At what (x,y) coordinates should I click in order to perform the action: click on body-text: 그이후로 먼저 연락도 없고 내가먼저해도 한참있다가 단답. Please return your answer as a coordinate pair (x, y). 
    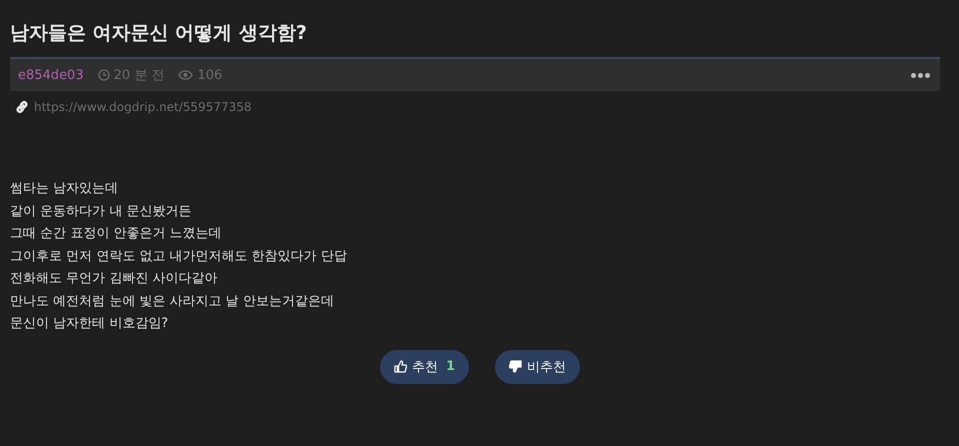
    Looking at the image, I should click on (179, 257).